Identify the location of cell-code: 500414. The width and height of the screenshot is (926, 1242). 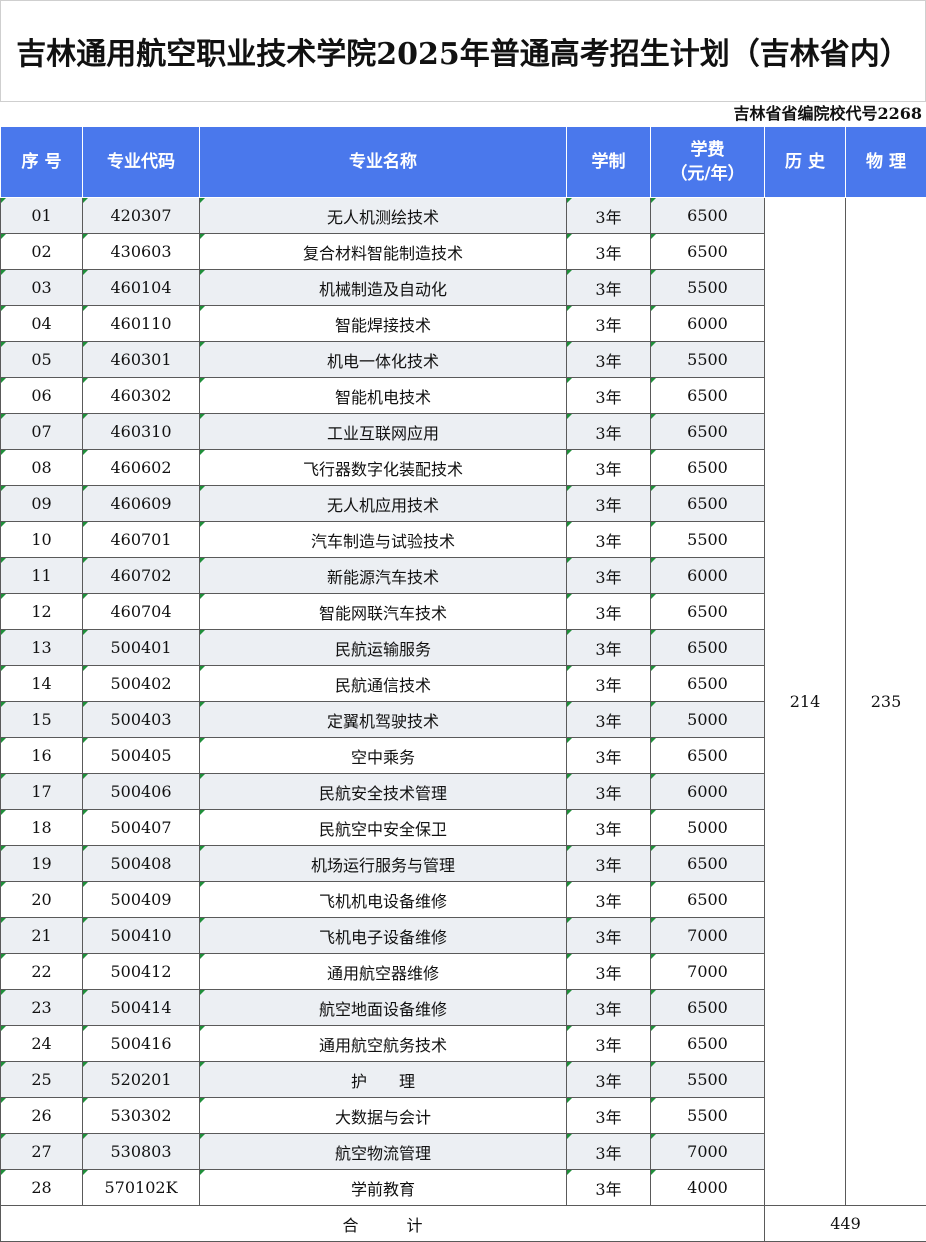
(141, 1008).